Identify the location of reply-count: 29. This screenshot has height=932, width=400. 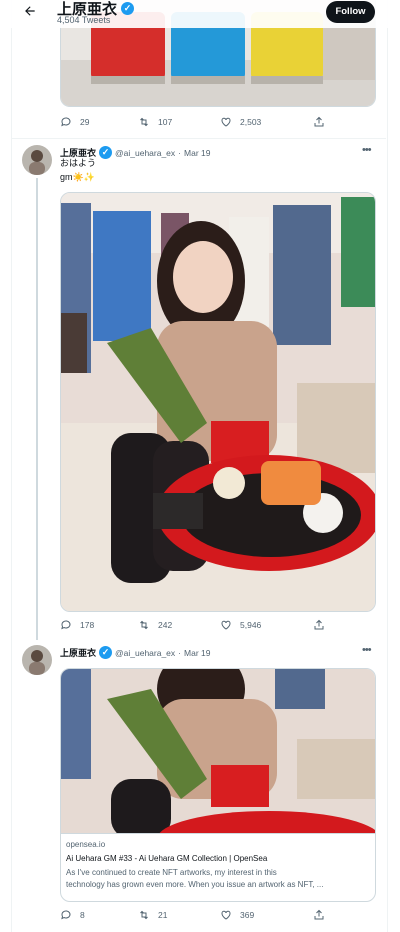
(85, 122).